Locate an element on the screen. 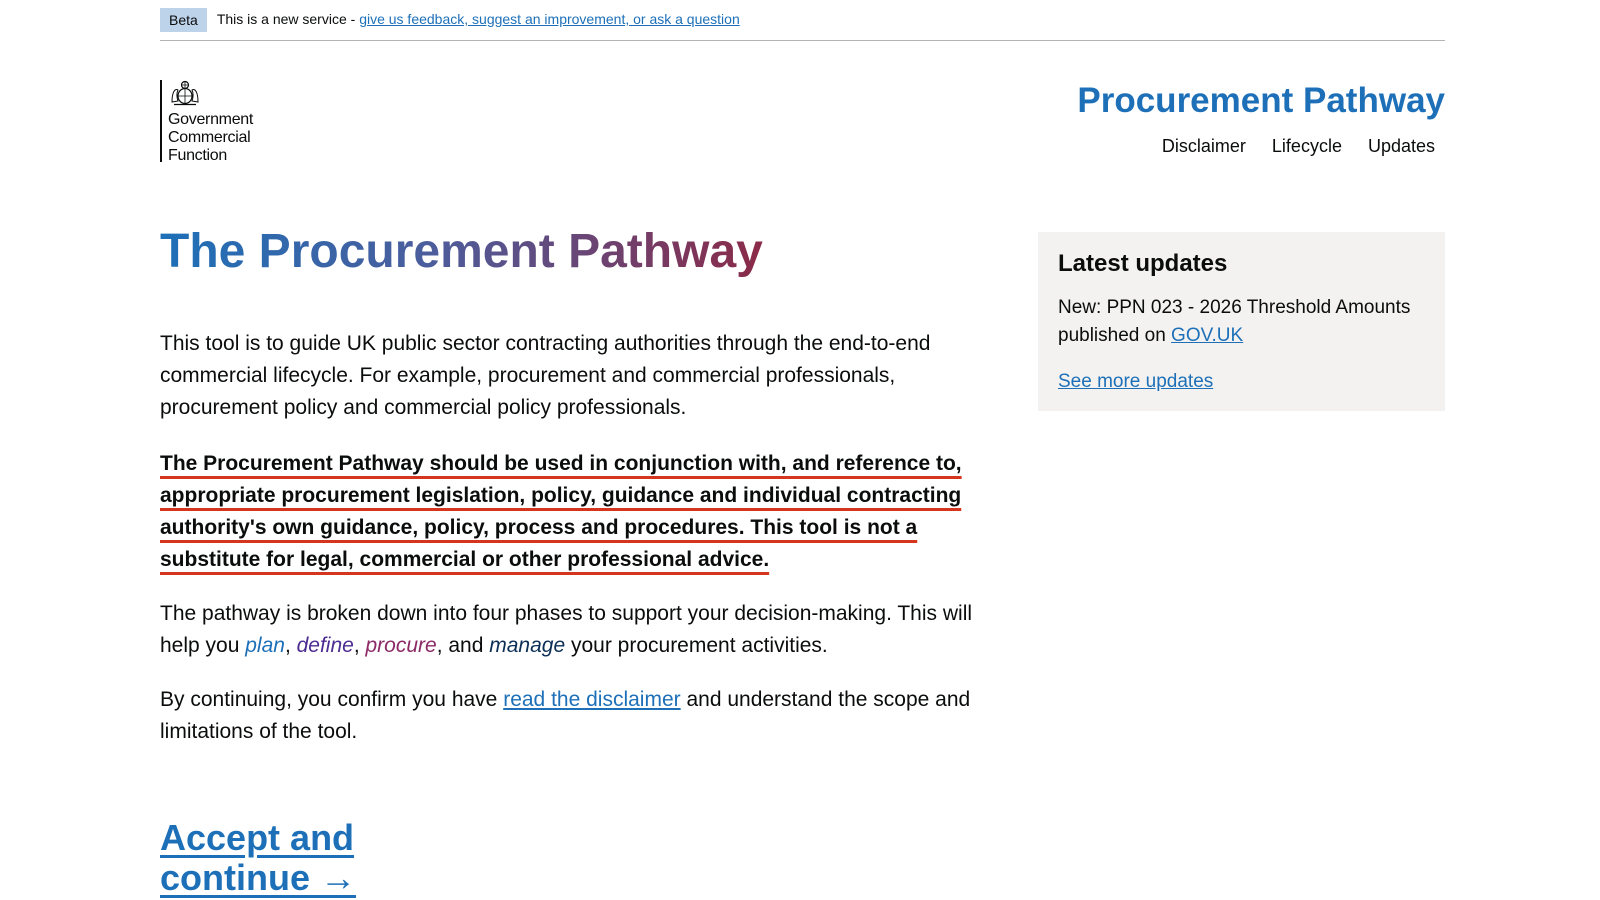 The height and width of the screenshot is (900, 1600). keyword-procure: procure is located at coordinates (401, 645).